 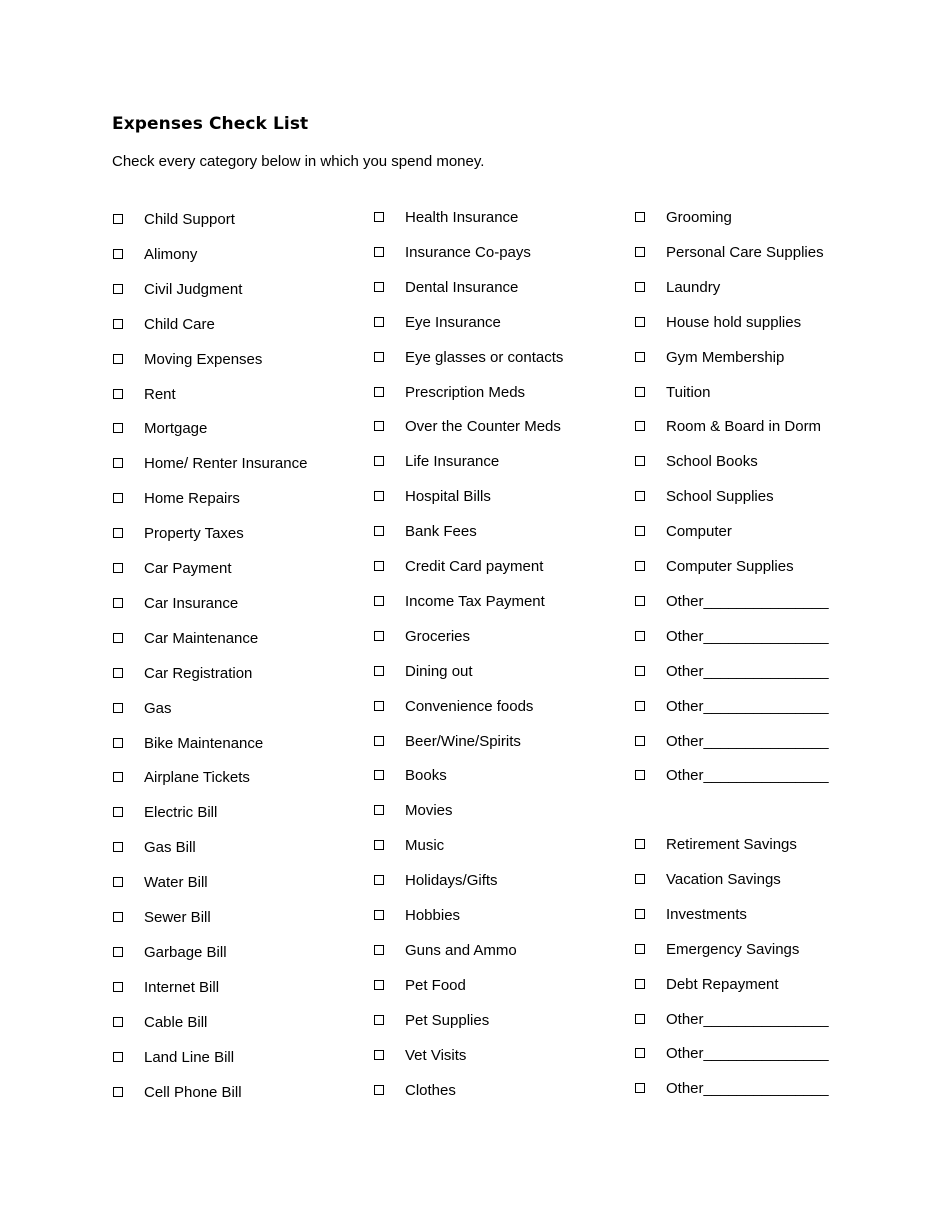 I want to click on checklist-item-label: Land Line Bill, so click(x=189, y=1057).